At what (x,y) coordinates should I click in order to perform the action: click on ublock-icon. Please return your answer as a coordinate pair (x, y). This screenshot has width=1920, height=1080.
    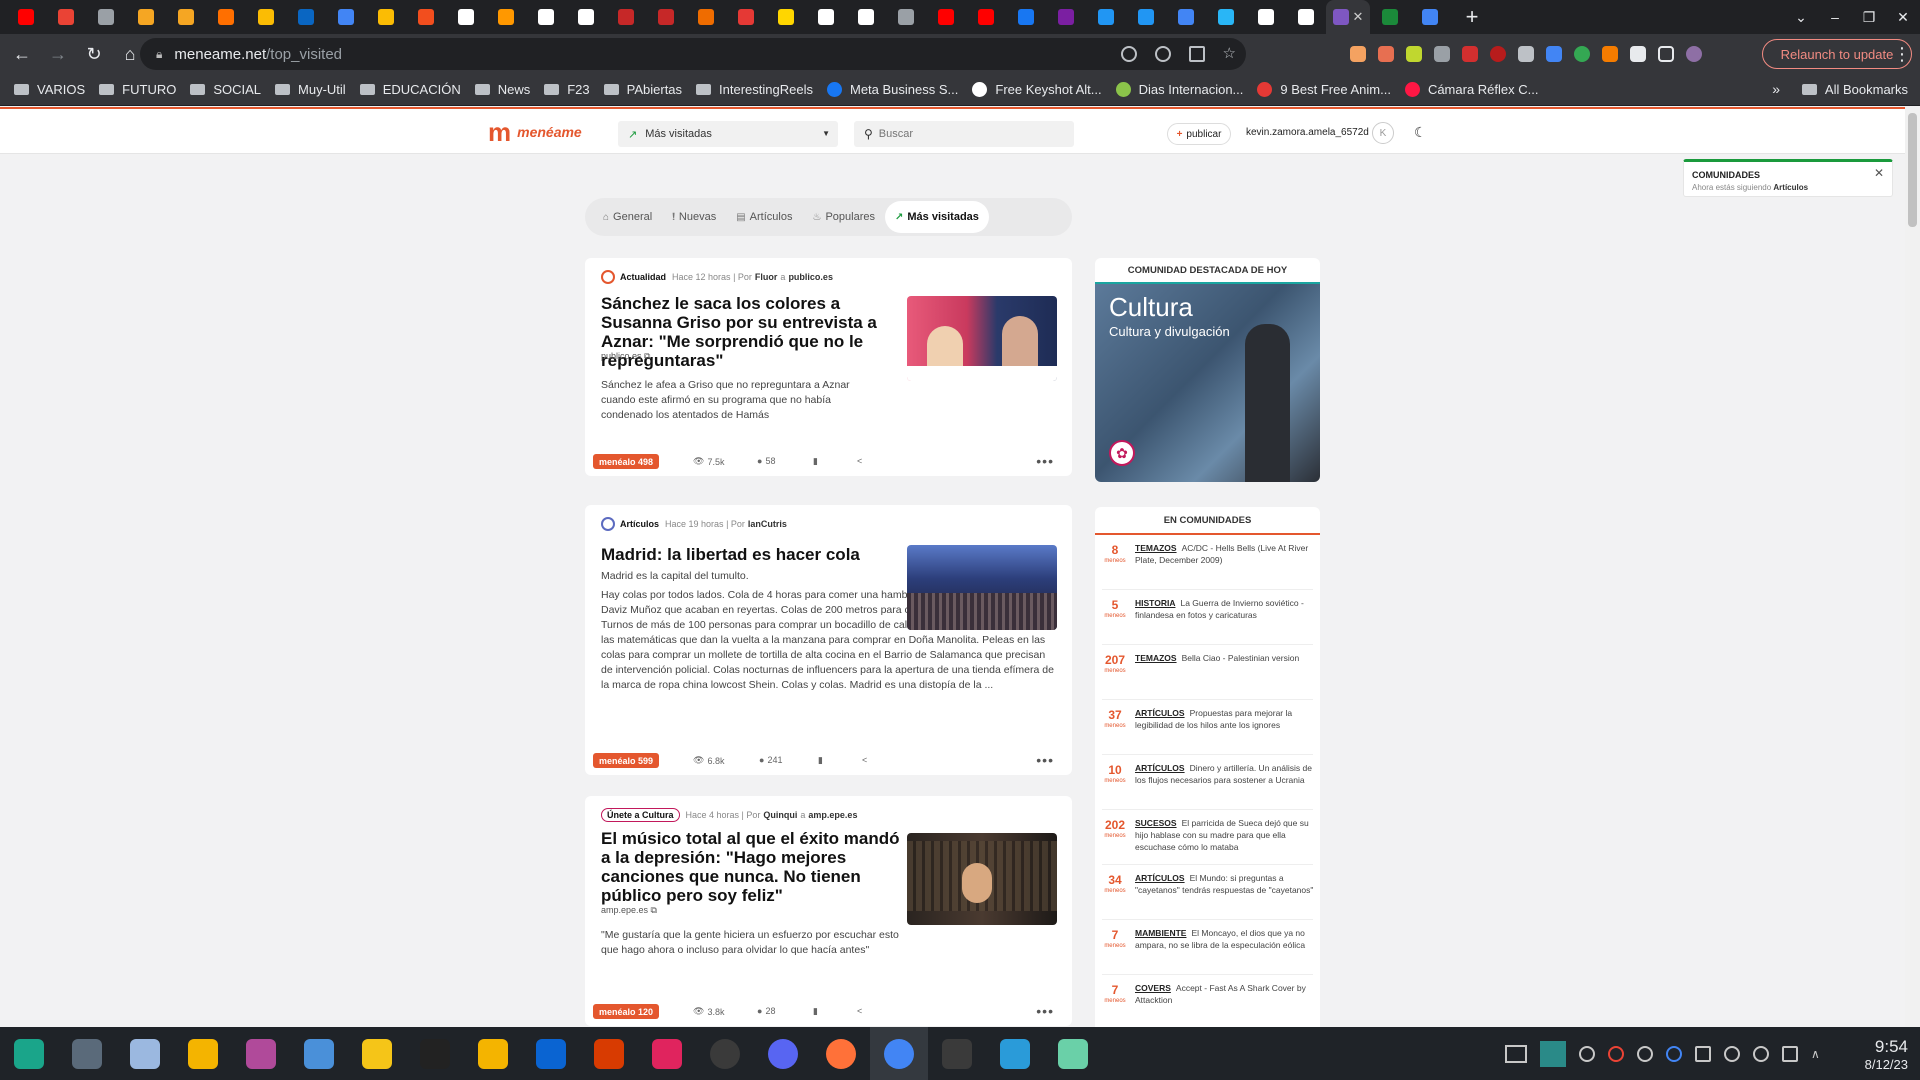
    Looking at the image, I should click on (1498, 54).